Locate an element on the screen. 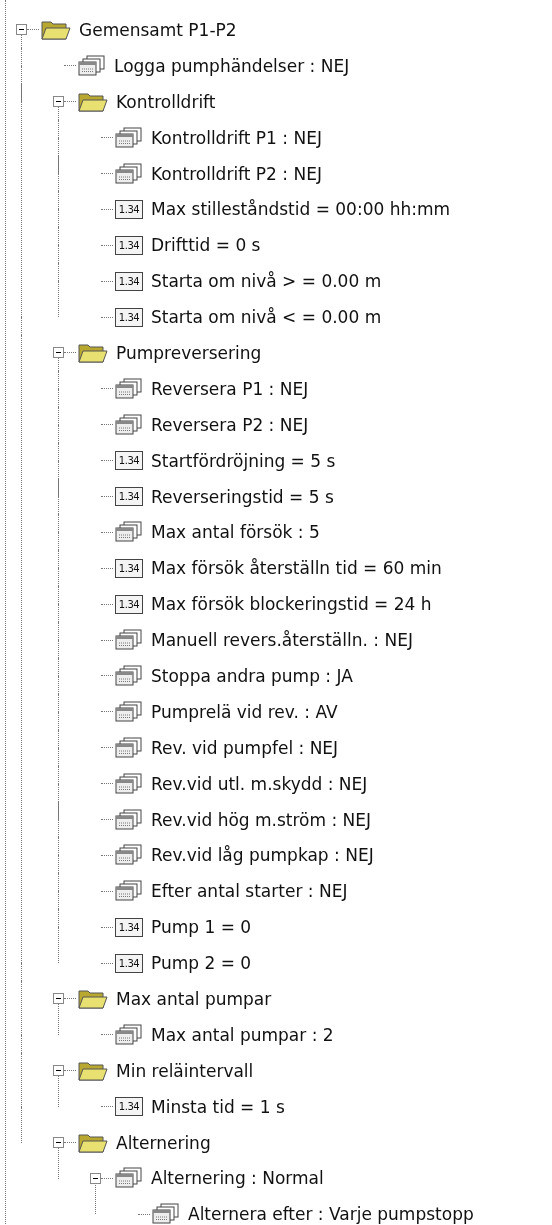 This screenshot has width=552, height=1225. tree-item-label: Rev.vid utl. m.skydd : NEJ is located at coordinates (259, 783).